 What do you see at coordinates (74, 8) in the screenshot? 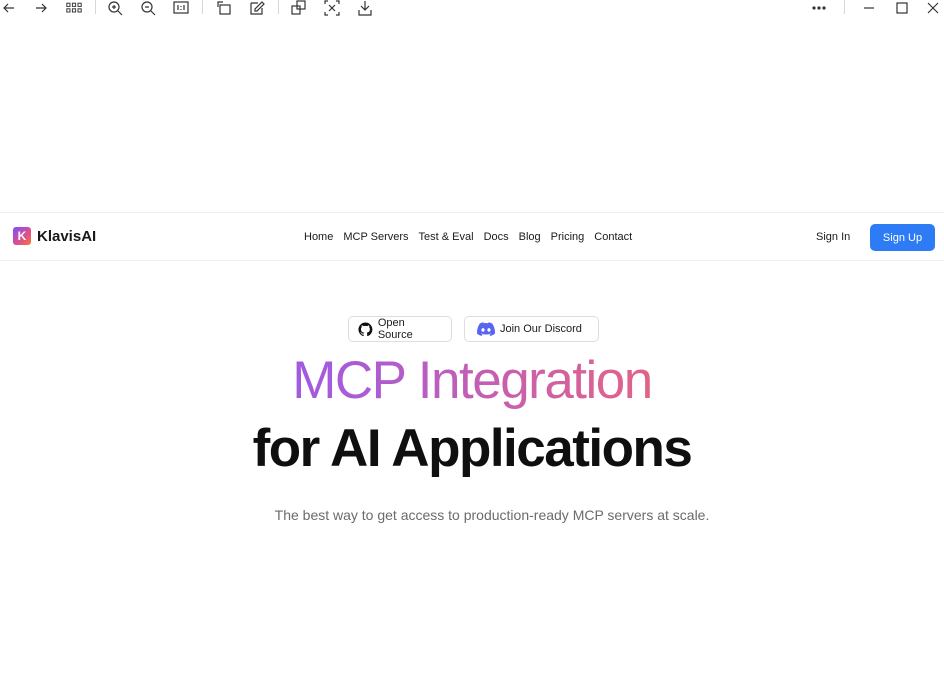
I see `grid-view-icon` at bounding box center [74, 8].